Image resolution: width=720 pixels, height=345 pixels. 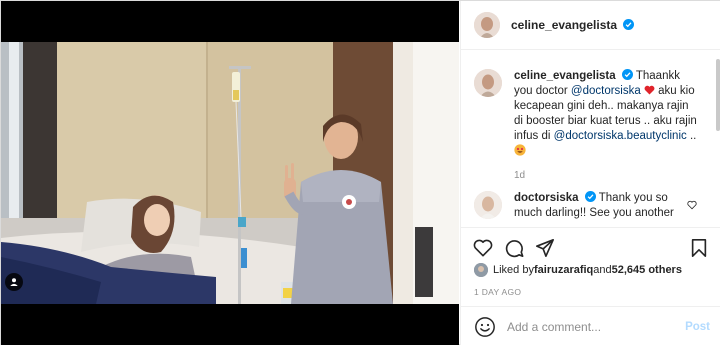 What do you see at coordinates (485, 327) in the screenshot?
I see `emoji-icon` at bounding box center [485, 327].